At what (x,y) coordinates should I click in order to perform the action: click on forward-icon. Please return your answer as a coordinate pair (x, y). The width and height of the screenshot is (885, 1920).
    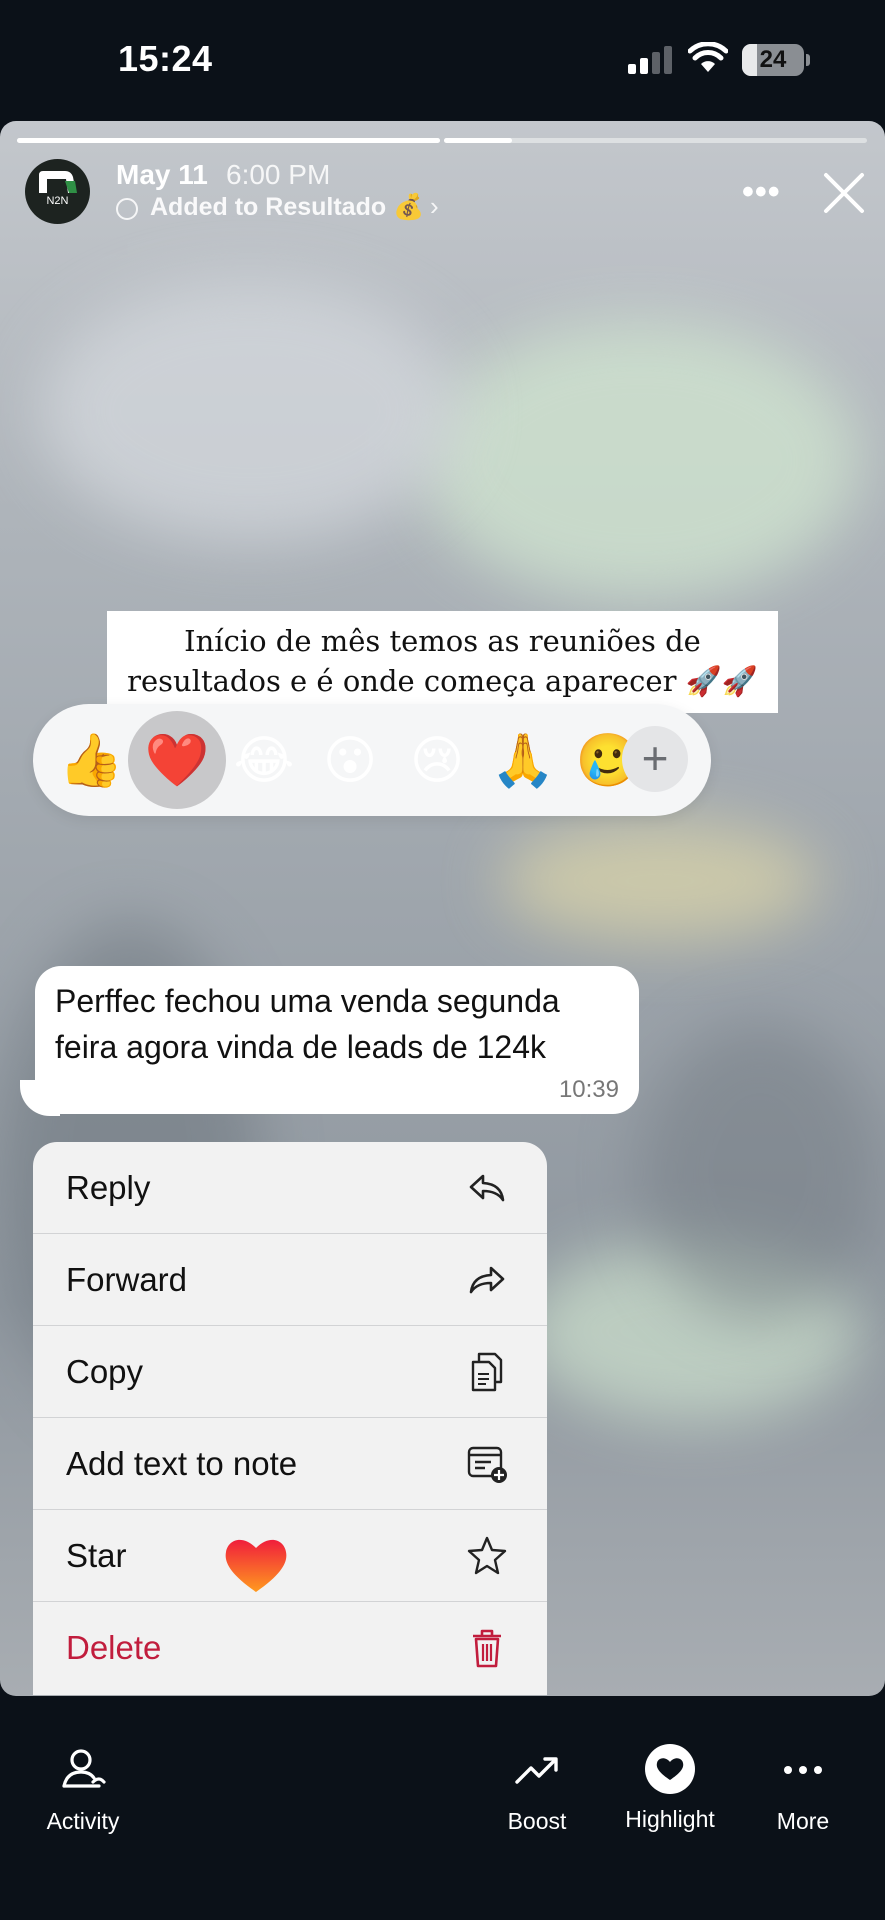
    Looking at the image, I should click on (487, 1280).